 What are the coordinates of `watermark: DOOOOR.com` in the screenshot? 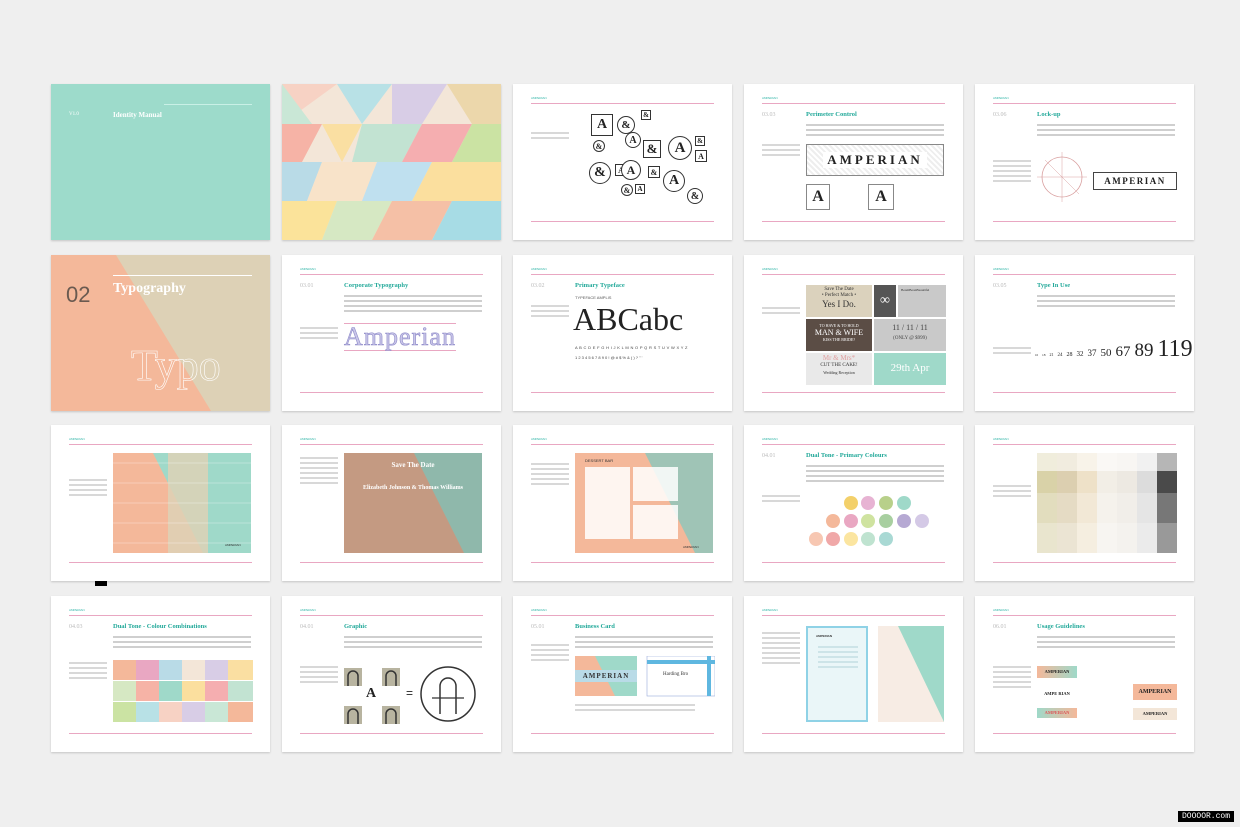 It's located at (1205, 816).